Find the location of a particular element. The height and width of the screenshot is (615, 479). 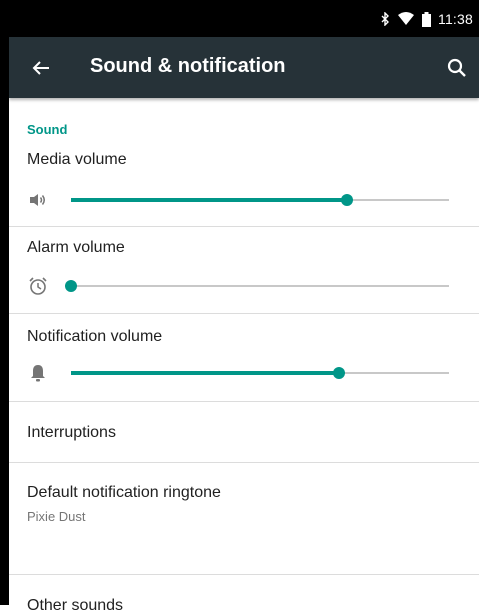

bell-icon is located at coordinates (38, 373).